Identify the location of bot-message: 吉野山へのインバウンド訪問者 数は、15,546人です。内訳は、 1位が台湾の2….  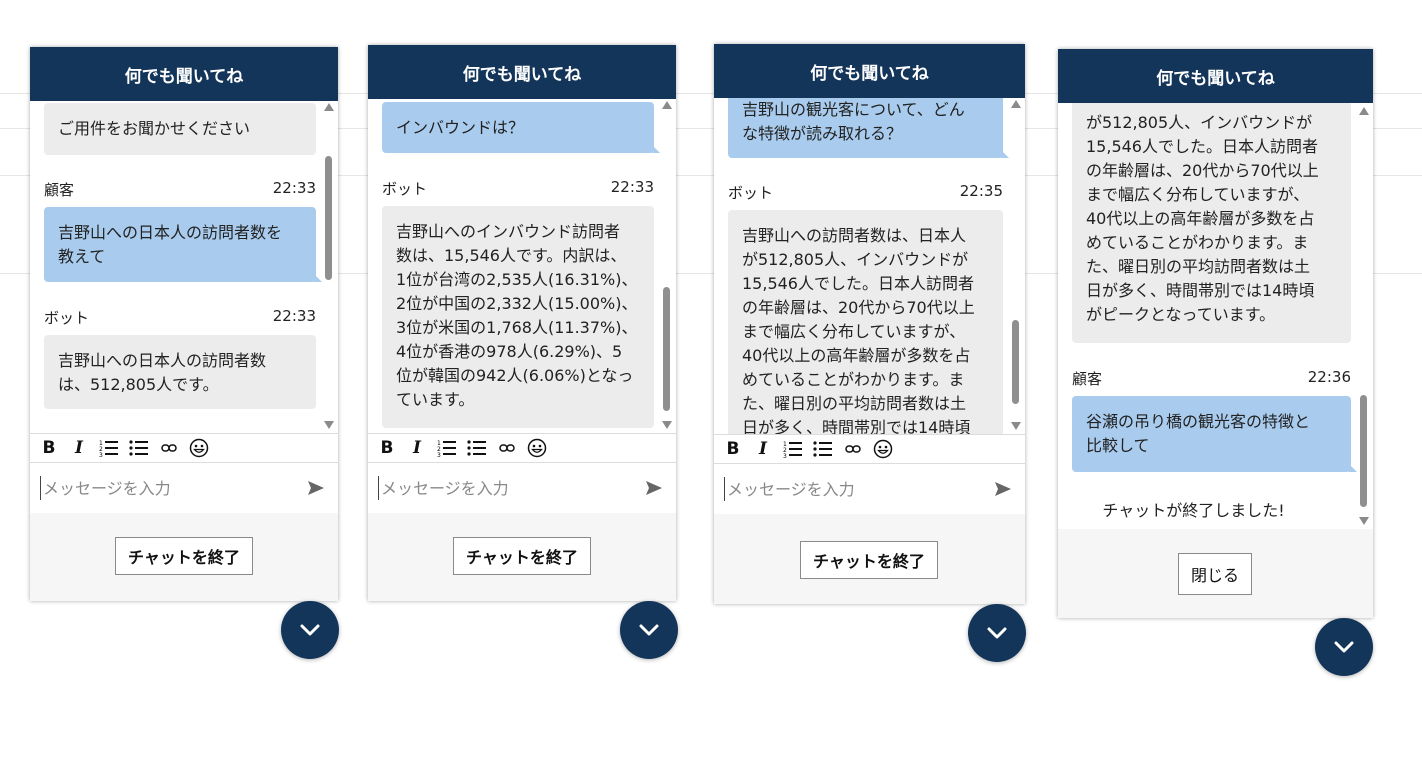
(518, 317).